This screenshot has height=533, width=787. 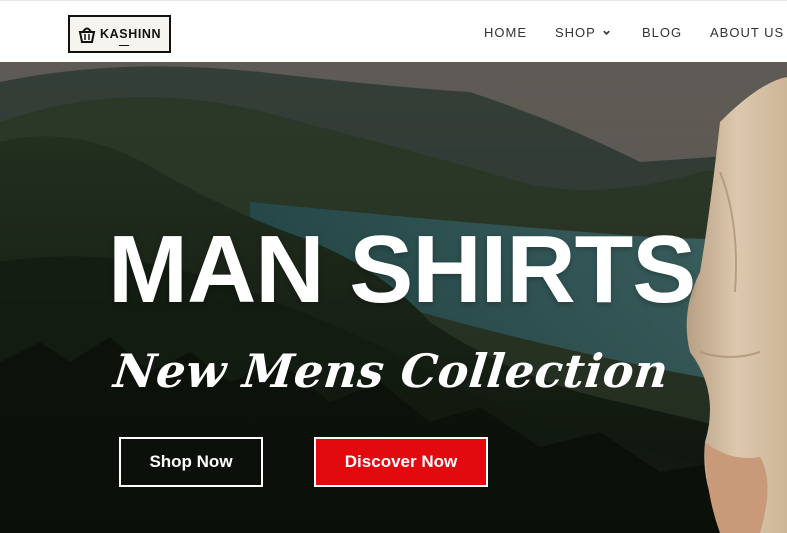 I want to click on site-header: KASHINN HOME SHOP BLOG ABOUT US, so click(x=393, y=31).